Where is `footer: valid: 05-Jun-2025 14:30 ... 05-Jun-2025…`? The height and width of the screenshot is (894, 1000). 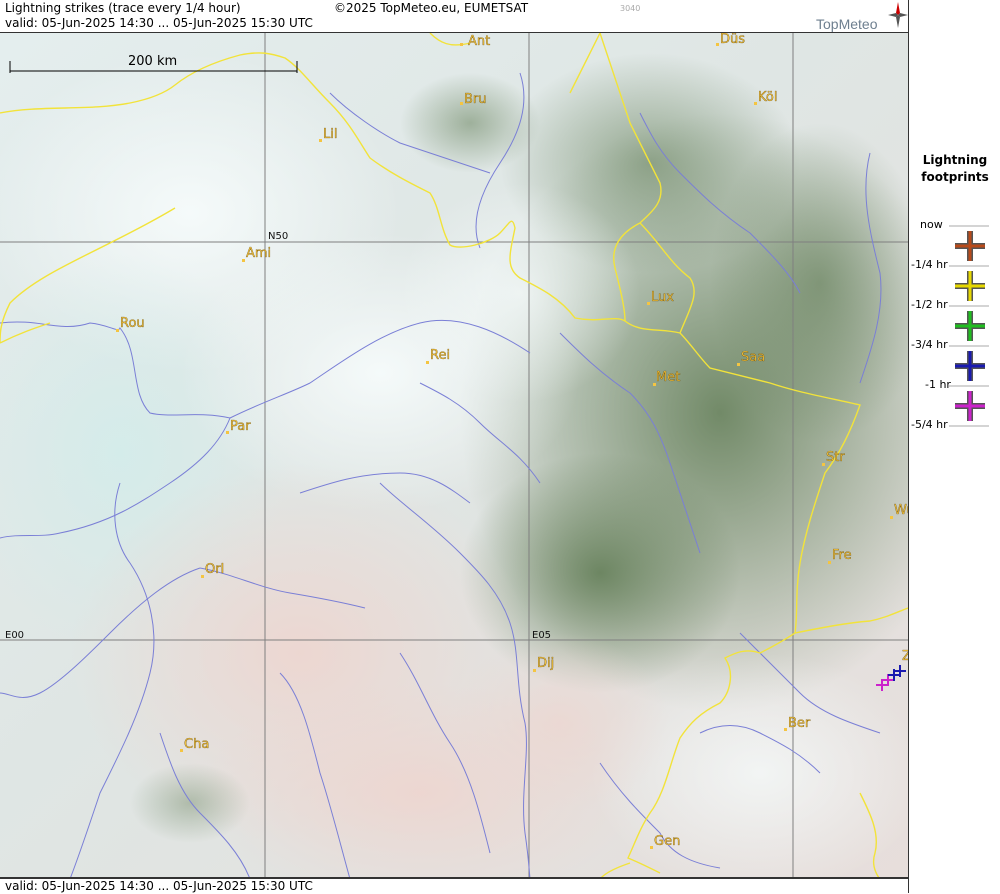 footer: valid: 05-Jun-2025 14:30 ... 05-Jun-2025… is located at coordinates (454, 886).